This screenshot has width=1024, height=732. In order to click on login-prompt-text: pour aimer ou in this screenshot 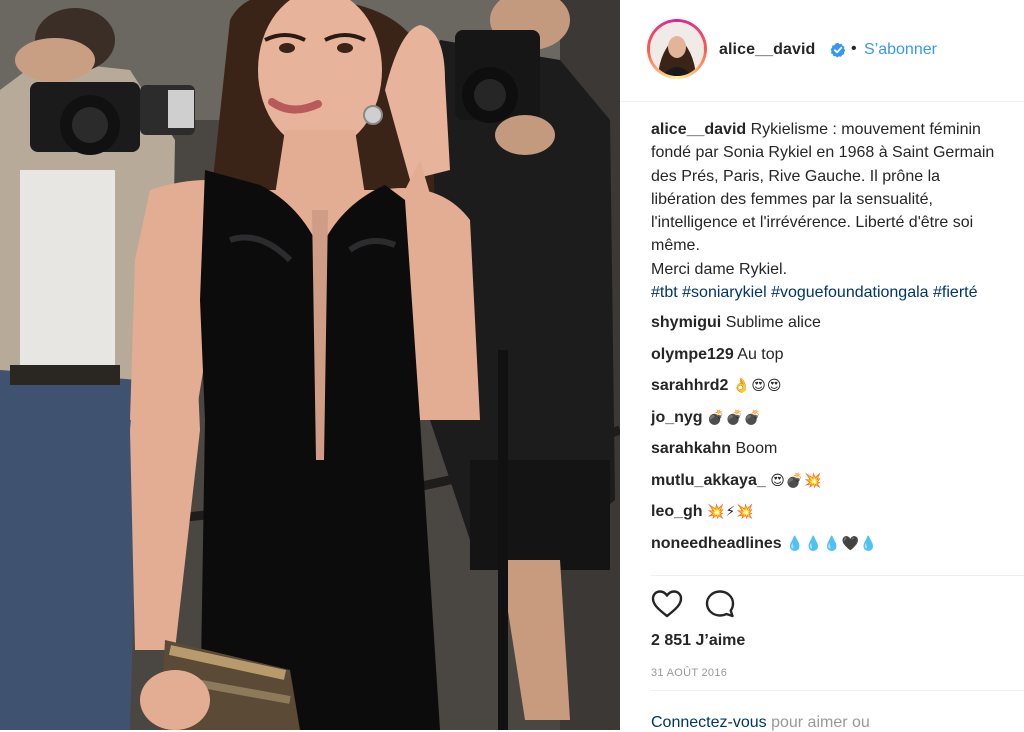, I will do `click(818, 722)`.